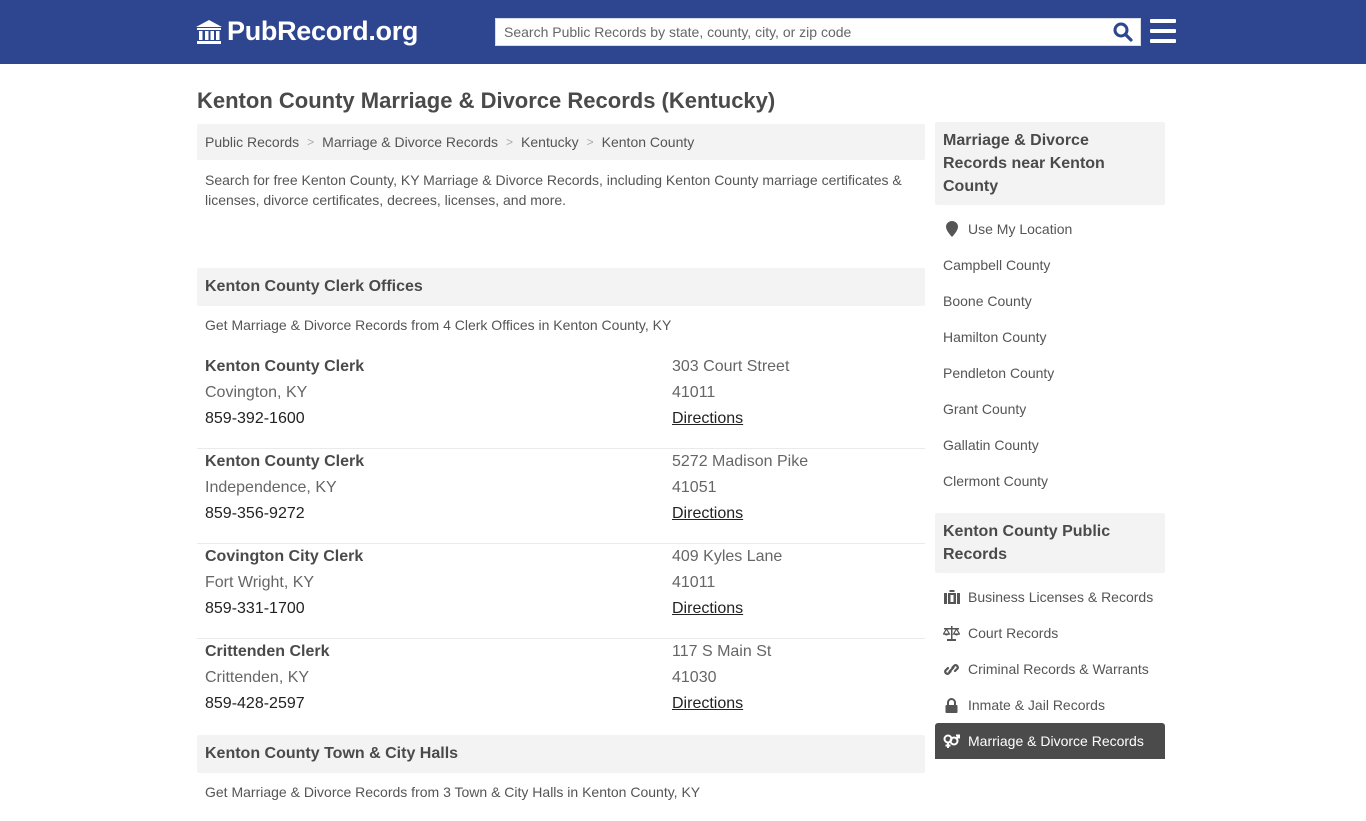 The image size is (1366, 821). Describe the element at coordinates (410, 142) in the screenshot. I see `breadcrumb-marriage-divorce: Marriage & Divorce Records` at that location.